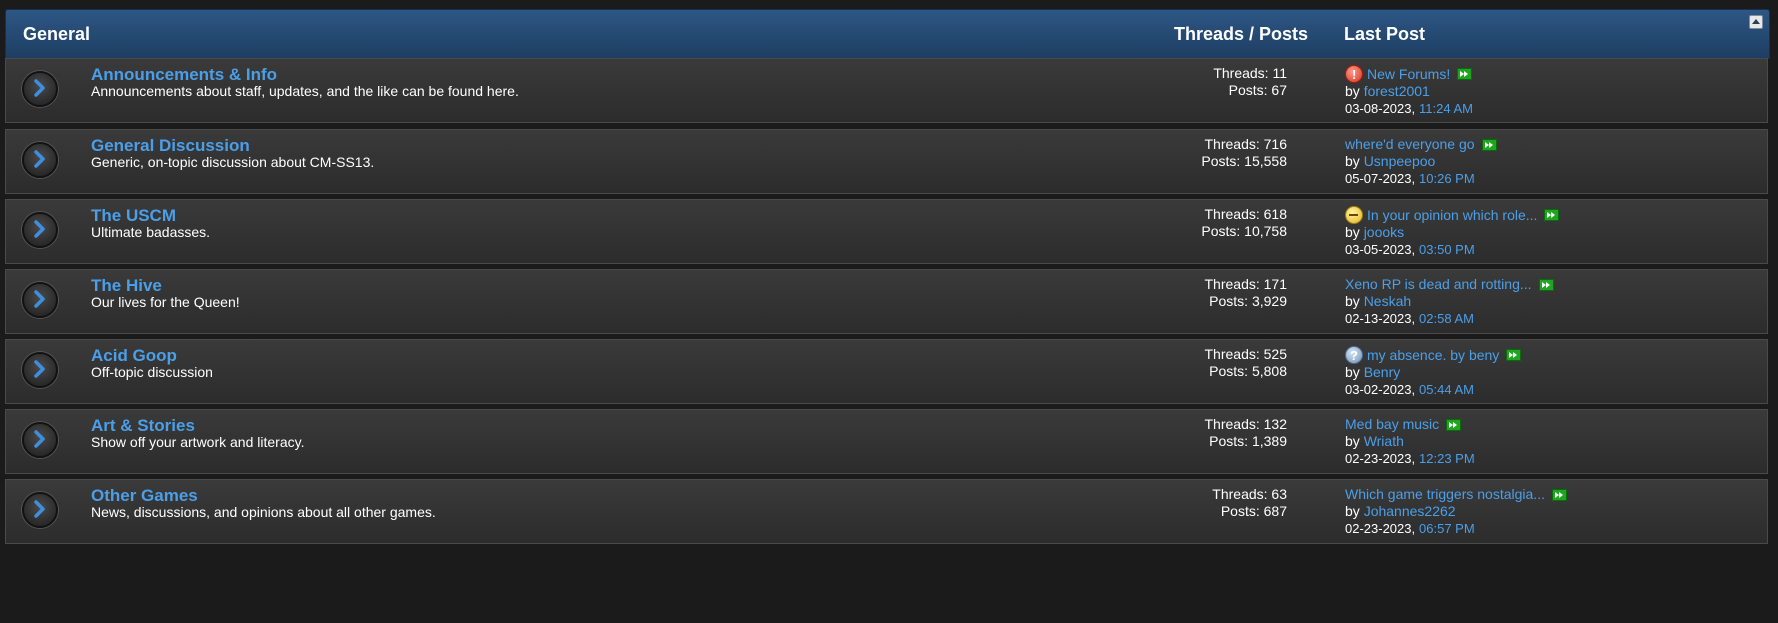 The image size is (1778, 623). I want to click on last-post-date: 03-08-2023,, so click(1380, 108).